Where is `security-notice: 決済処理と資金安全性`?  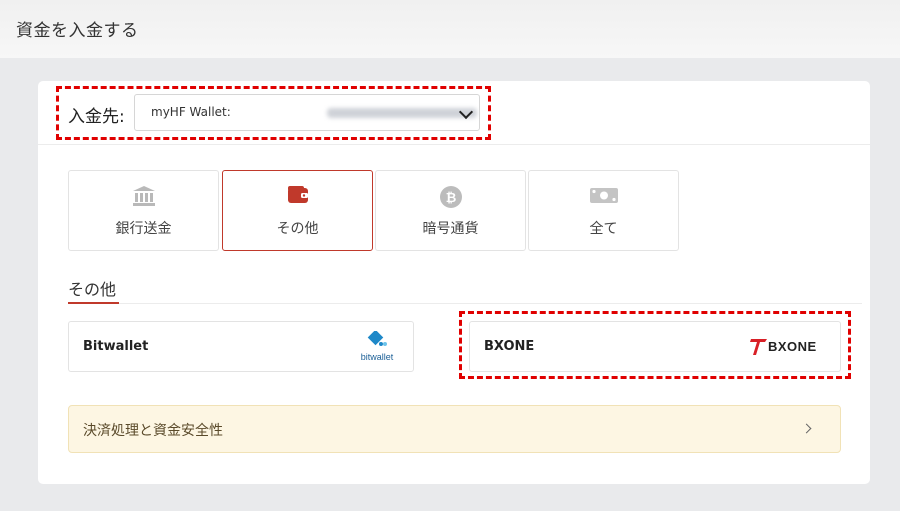
security-notice: 決済処理と資金安全性 is located at coordinates (454, 429).